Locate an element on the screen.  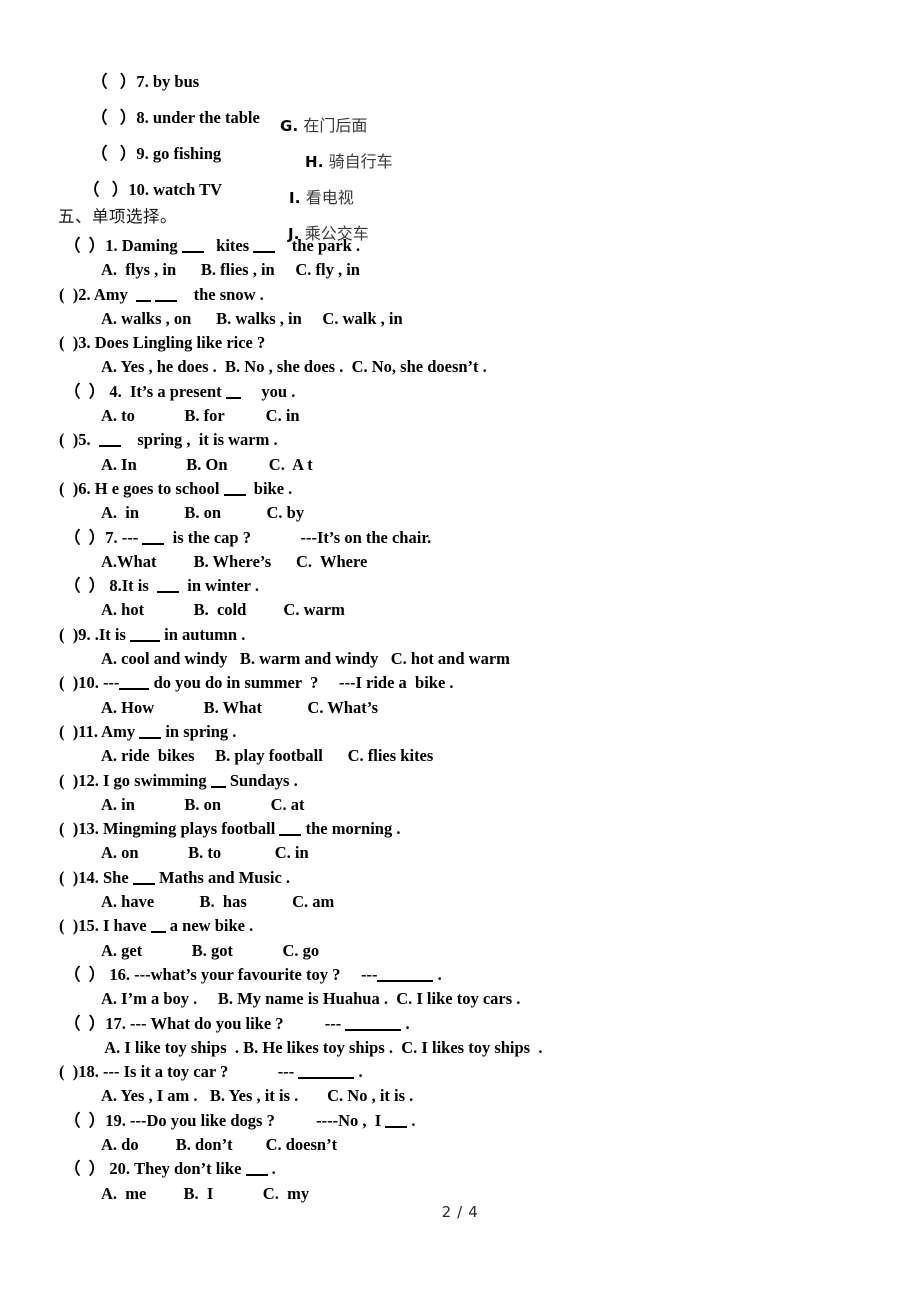
question-text-end: a new bike . is located at coordinates (209, 926).